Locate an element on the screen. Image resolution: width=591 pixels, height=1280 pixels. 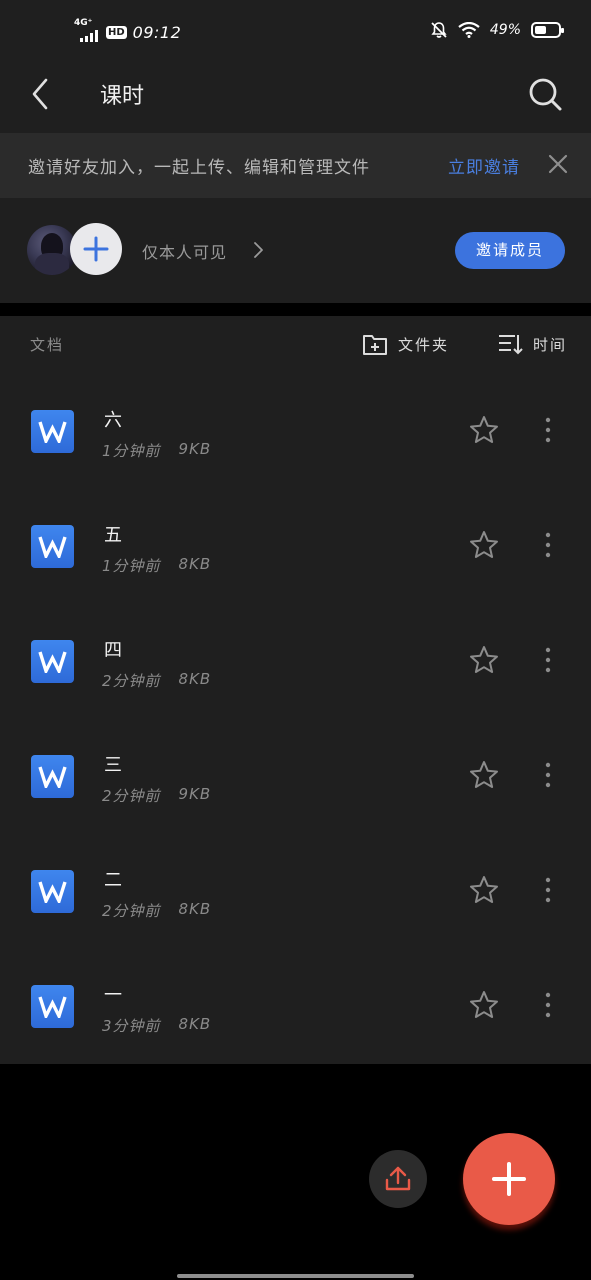
document-row: 五 1分钟前 8KB is located at coordinates (295, 546).